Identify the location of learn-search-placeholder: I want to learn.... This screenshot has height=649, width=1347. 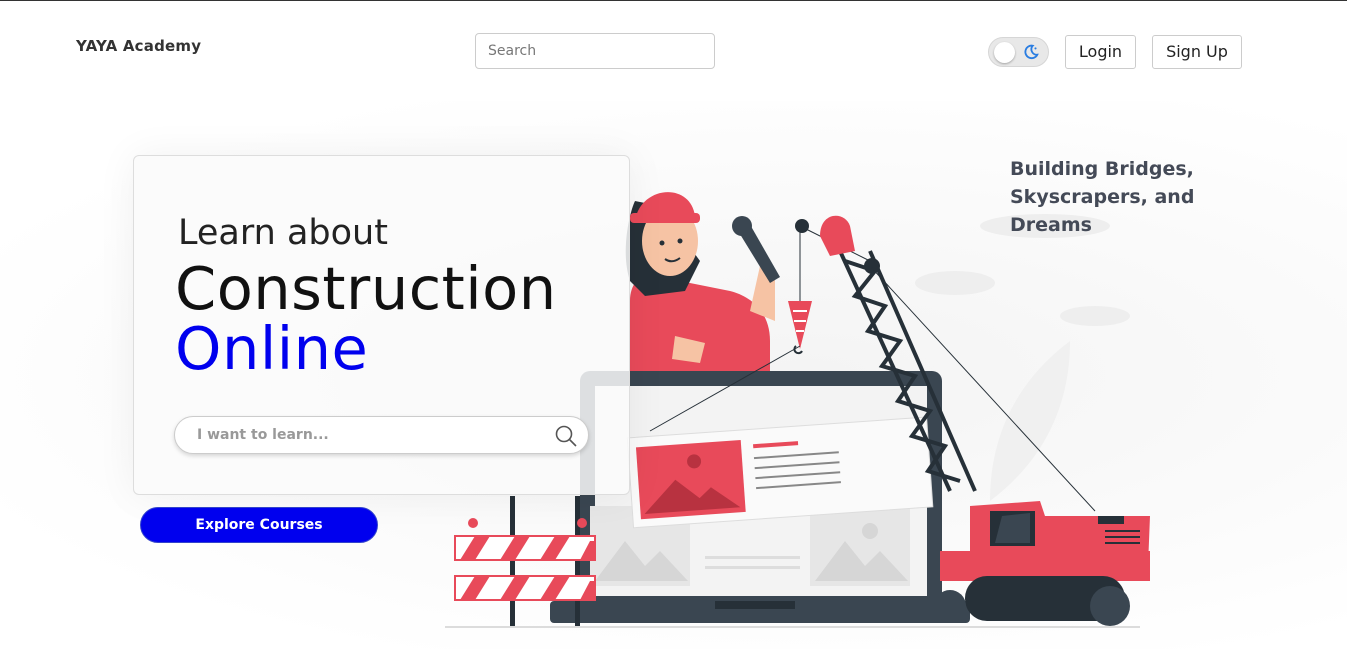
(263, 435).